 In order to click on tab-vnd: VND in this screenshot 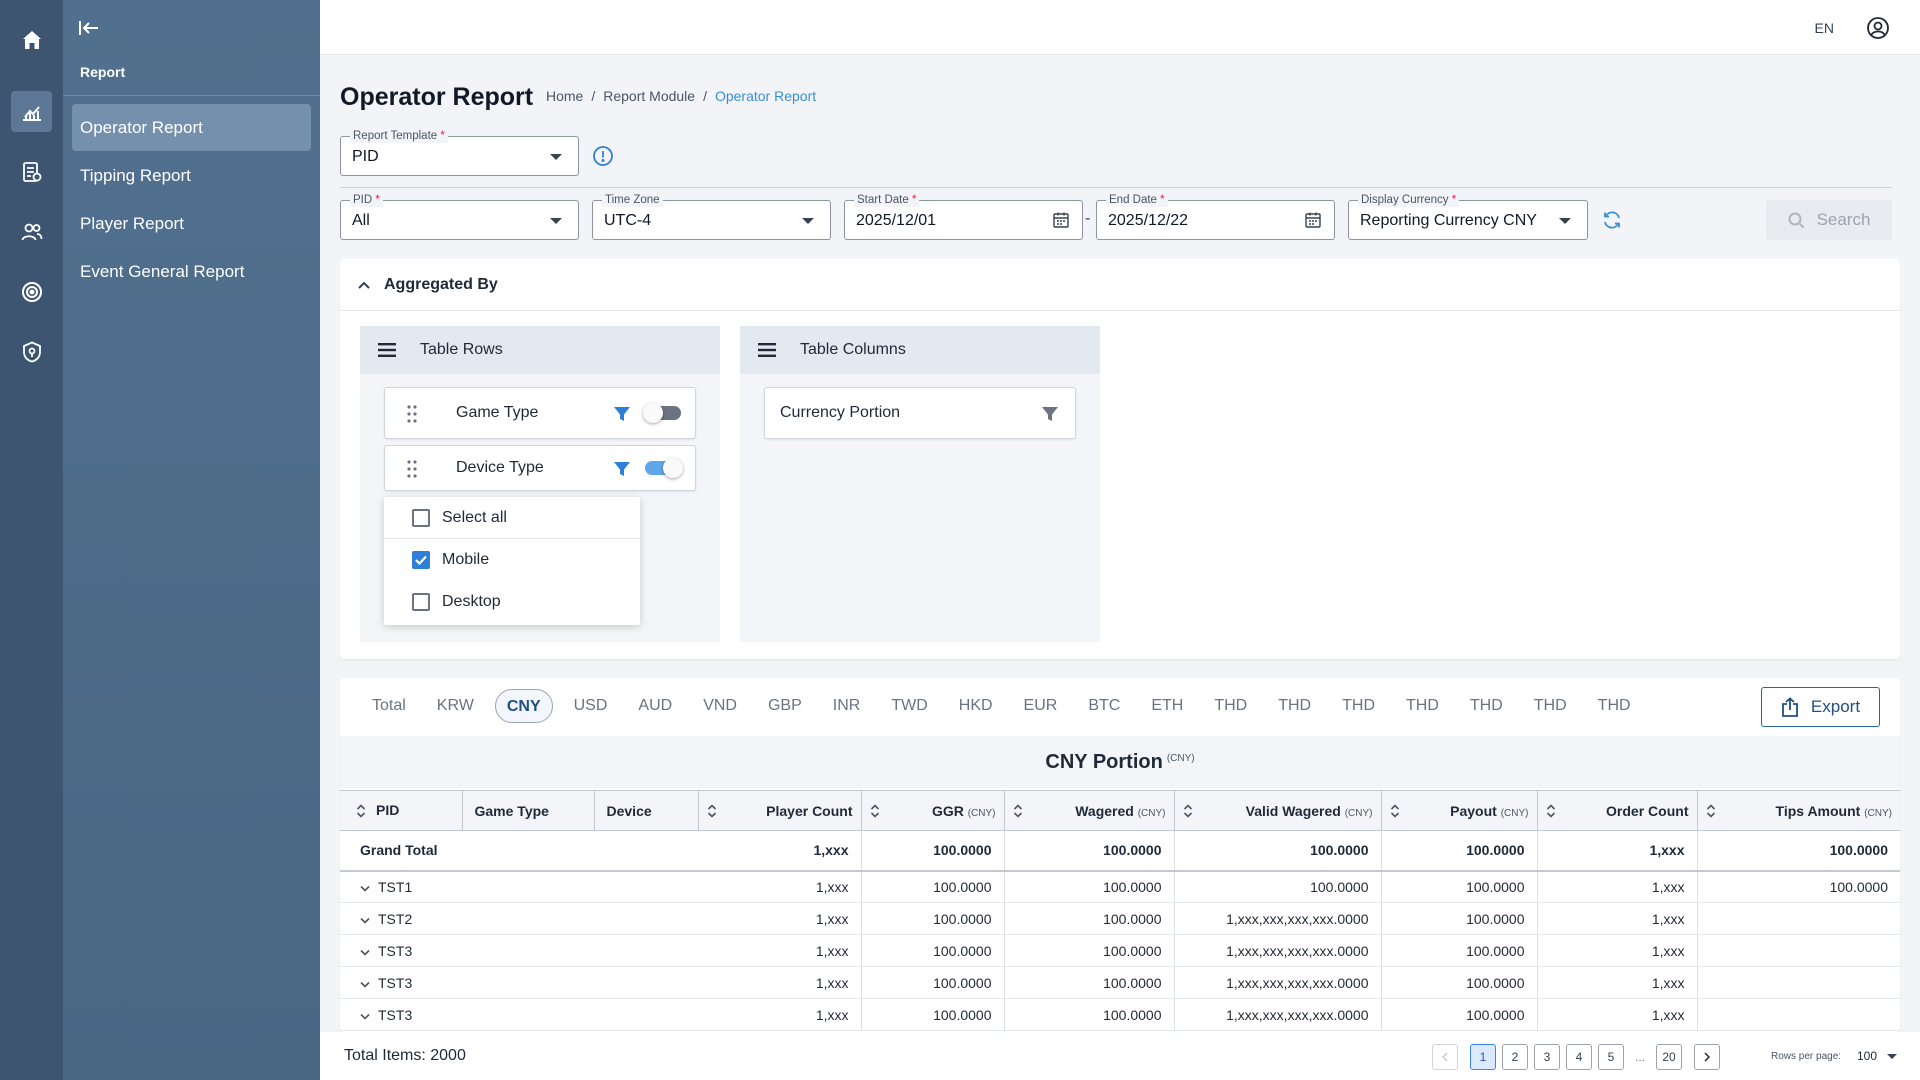, I will do `click(720, 706)`.